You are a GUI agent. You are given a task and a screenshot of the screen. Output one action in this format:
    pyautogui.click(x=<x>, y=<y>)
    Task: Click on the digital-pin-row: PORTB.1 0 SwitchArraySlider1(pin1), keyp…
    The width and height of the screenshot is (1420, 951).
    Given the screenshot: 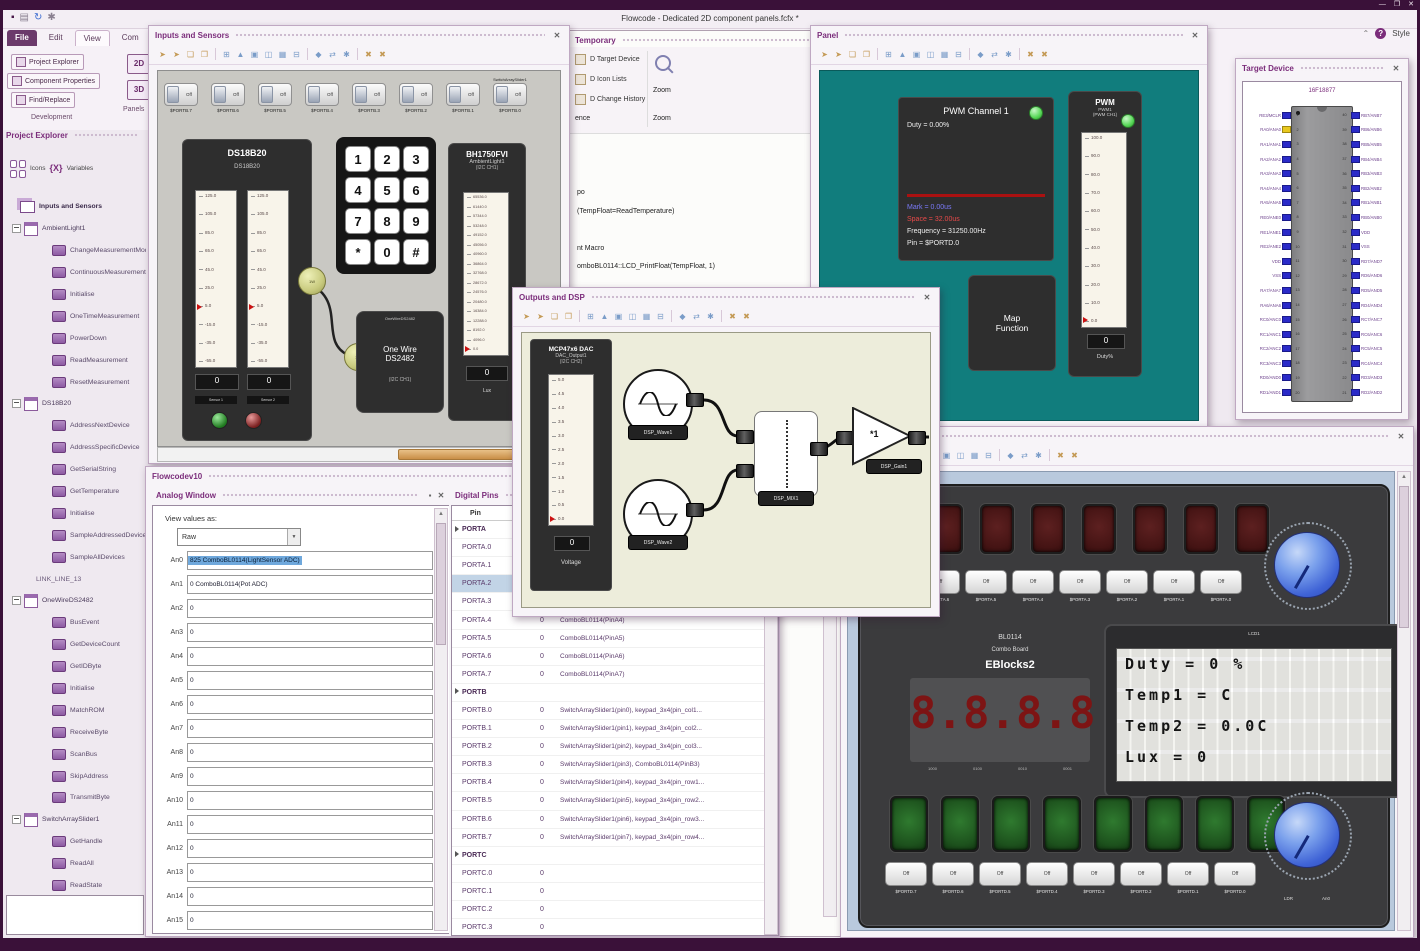 What is the action you would take?
    pyautogui.click(x=615, y=729)
    